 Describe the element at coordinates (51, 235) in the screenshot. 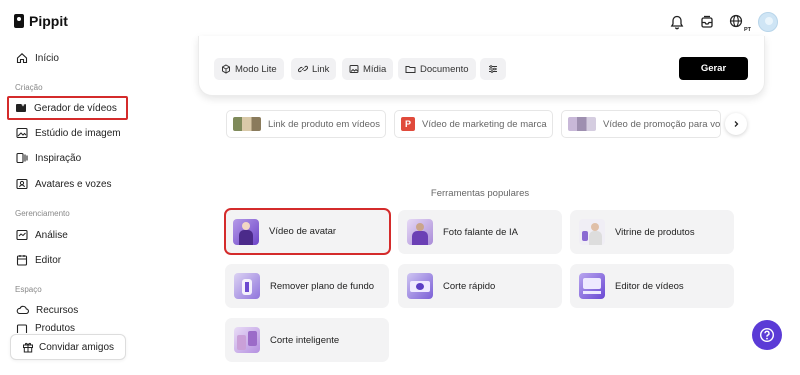

I see `sidebar-item-label: Análise` at that location.